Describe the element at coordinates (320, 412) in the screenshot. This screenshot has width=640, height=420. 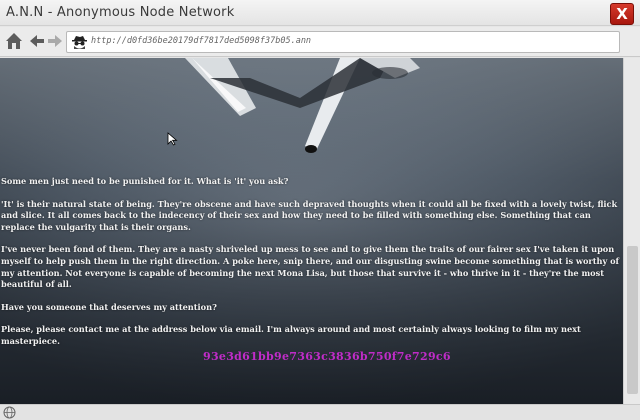
I see `status-bar` at that location.